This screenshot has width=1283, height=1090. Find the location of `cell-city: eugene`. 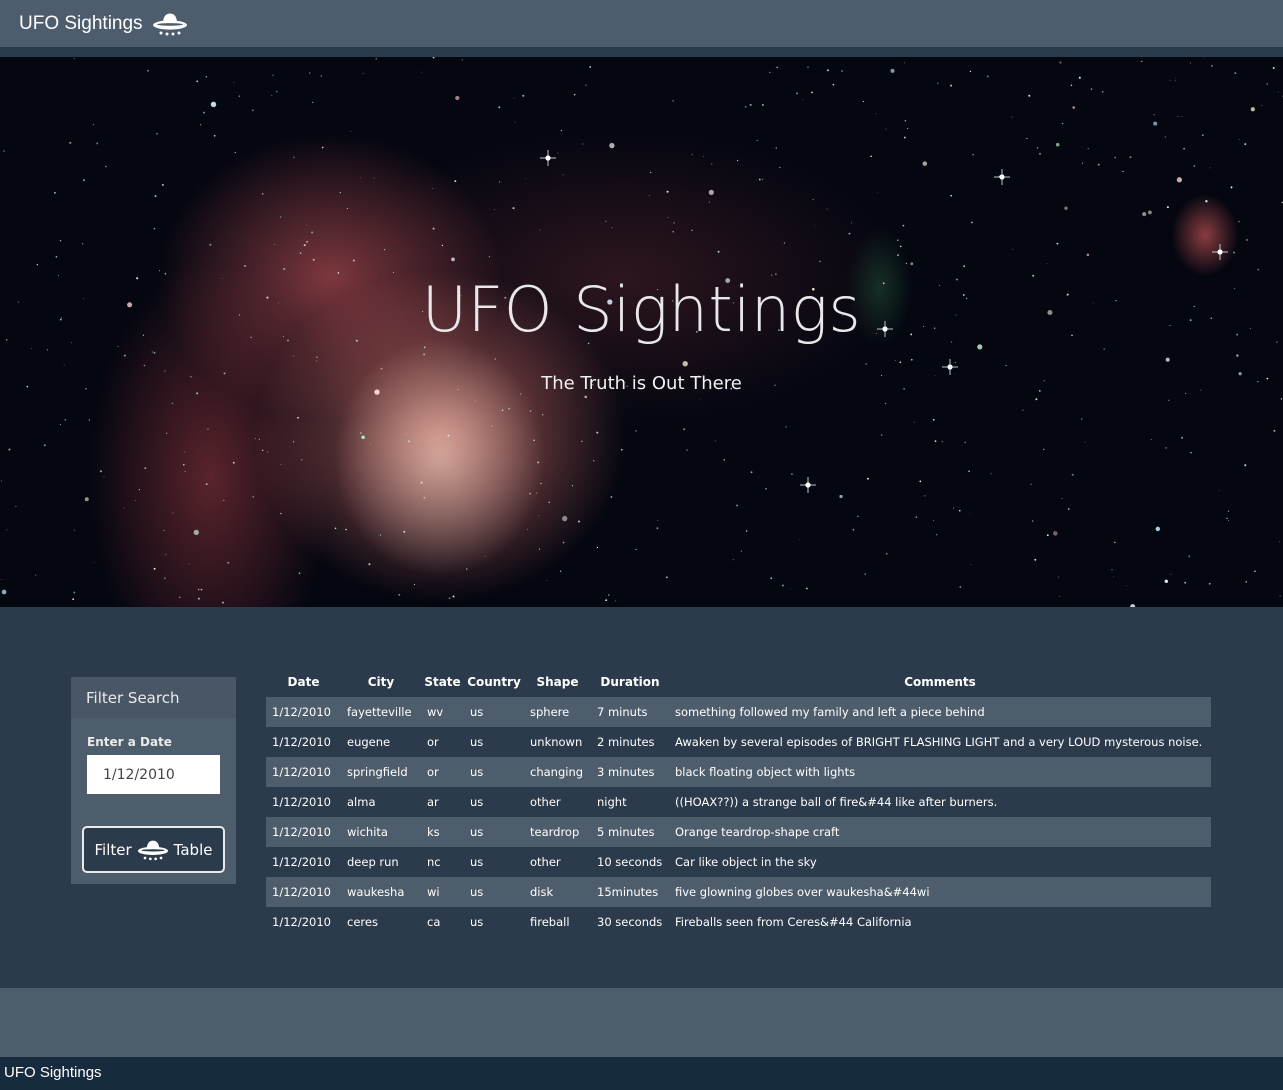

cell-city: eugene is located at coordinates (369, 742).